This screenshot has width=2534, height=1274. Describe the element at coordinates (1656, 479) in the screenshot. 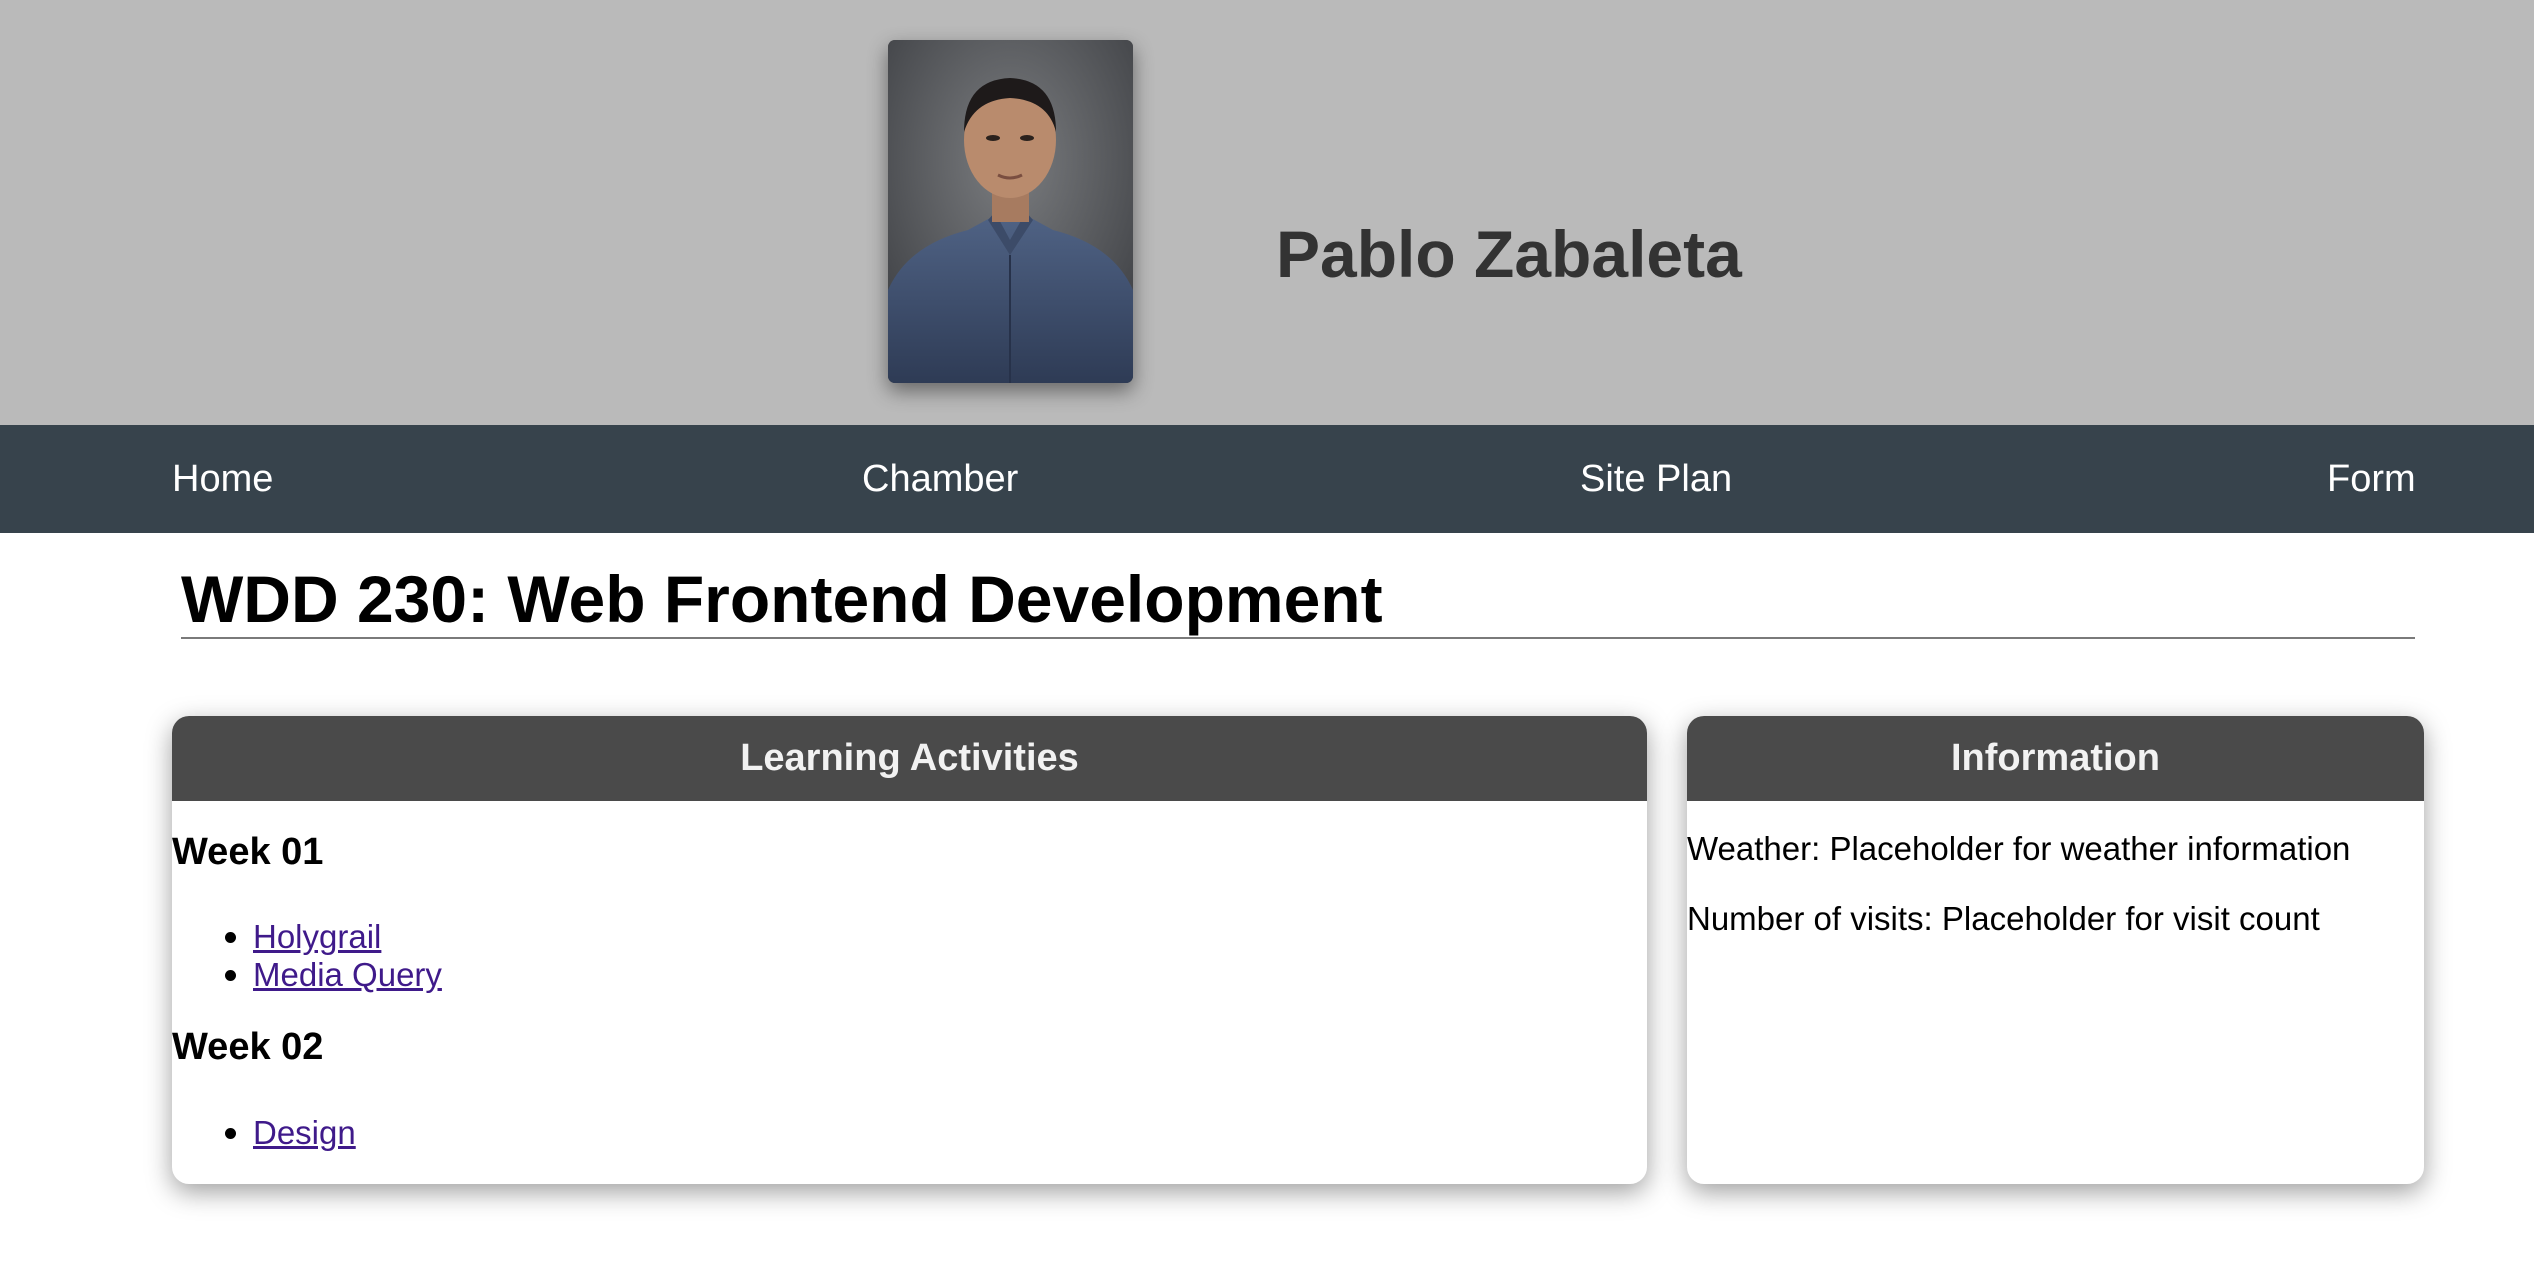

I see `nav-site-plan-link: Site Plan` at that location.